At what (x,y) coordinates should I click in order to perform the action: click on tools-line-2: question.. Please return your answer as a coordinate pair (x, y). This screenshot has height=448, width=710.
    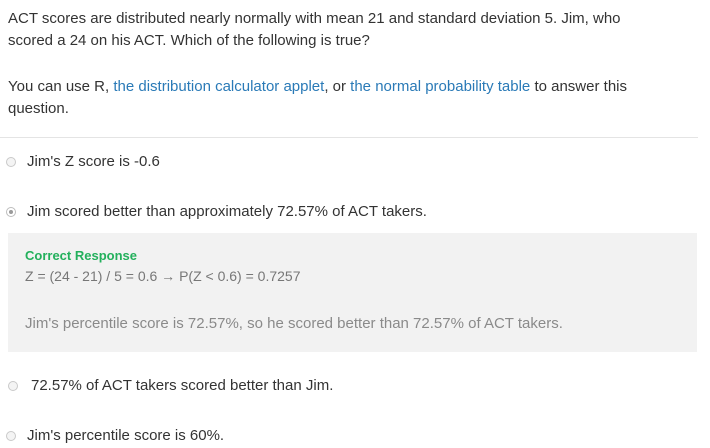
    Looking at the image, I should click on (38, 108).